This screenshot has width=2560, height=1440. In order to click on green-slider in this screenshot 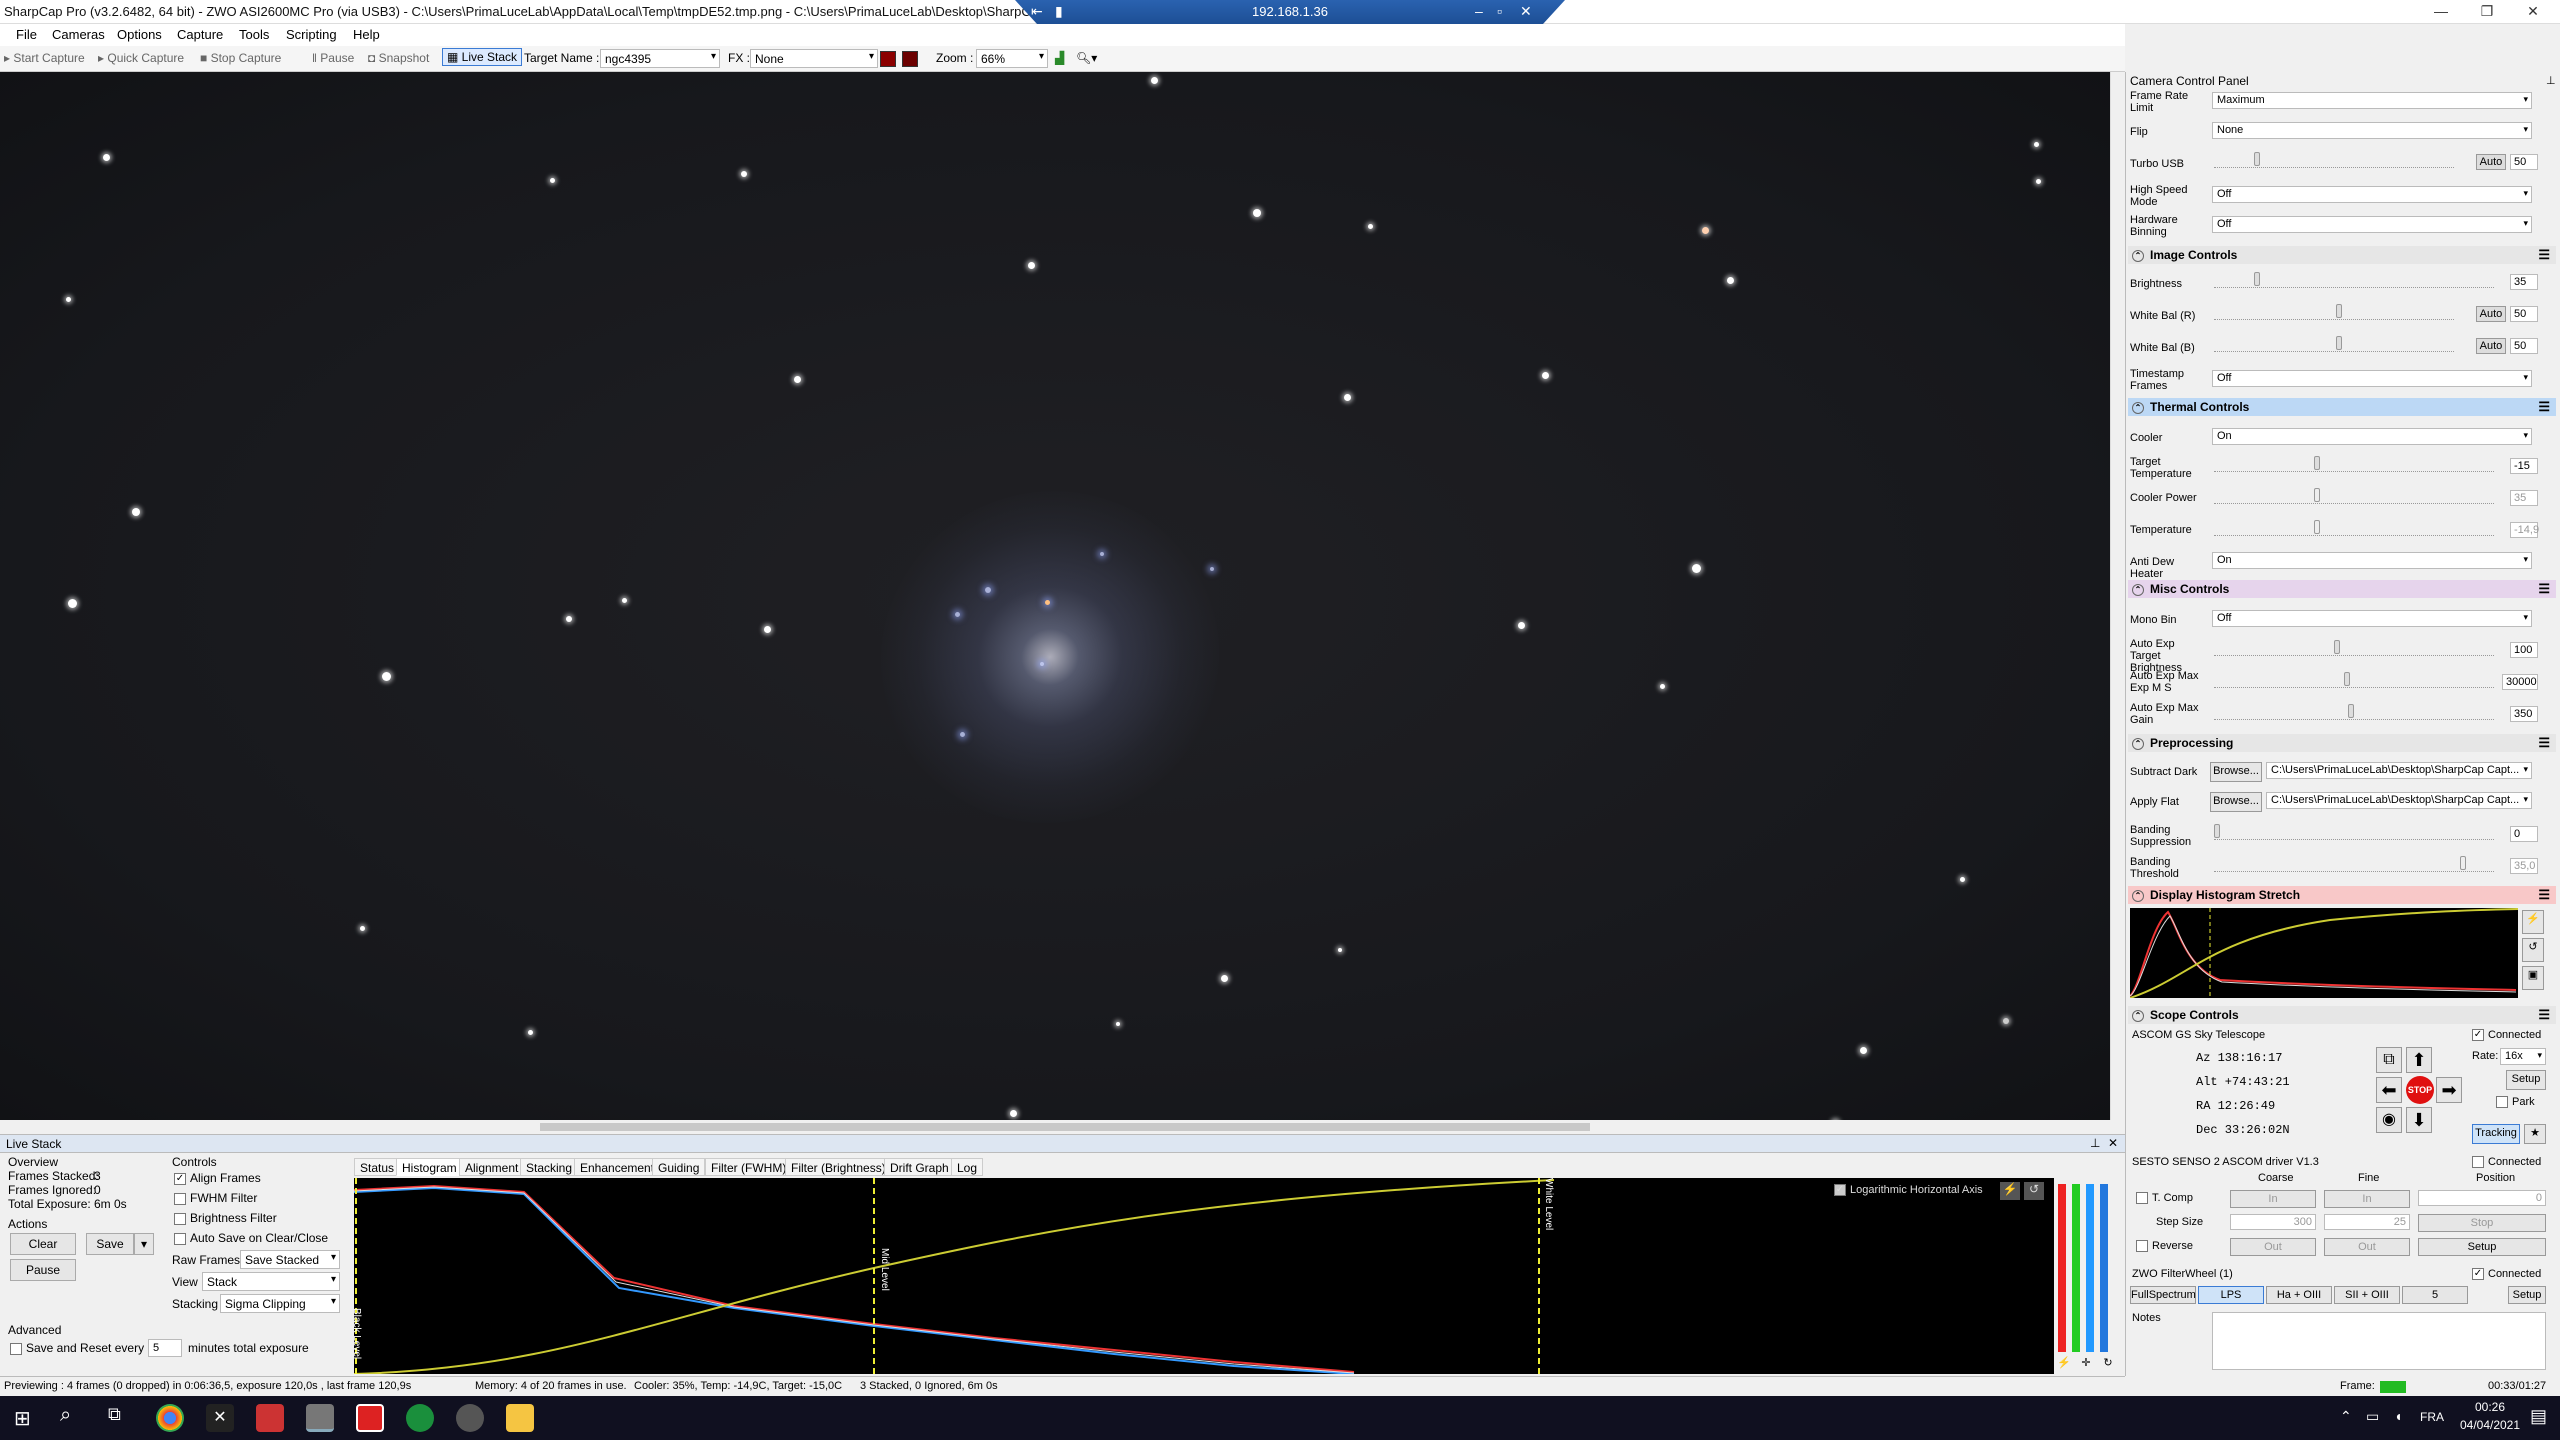, I will do `click(2076, 1268)`.